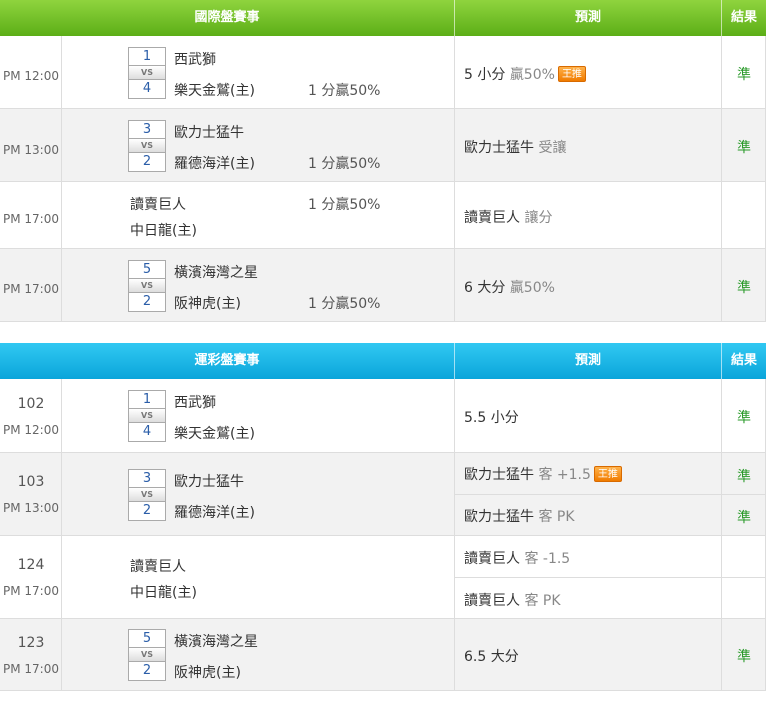 Image resolution: width=780 pixels, height=701 pixels. What do you see at coordinates (383, 215) in the screenshot?
I see `table-row: PM 17:00 讀賣巨人 中日龍(主) 1 分贏50% 讀賣巨人 讓分` at bounding box center [383, 215].